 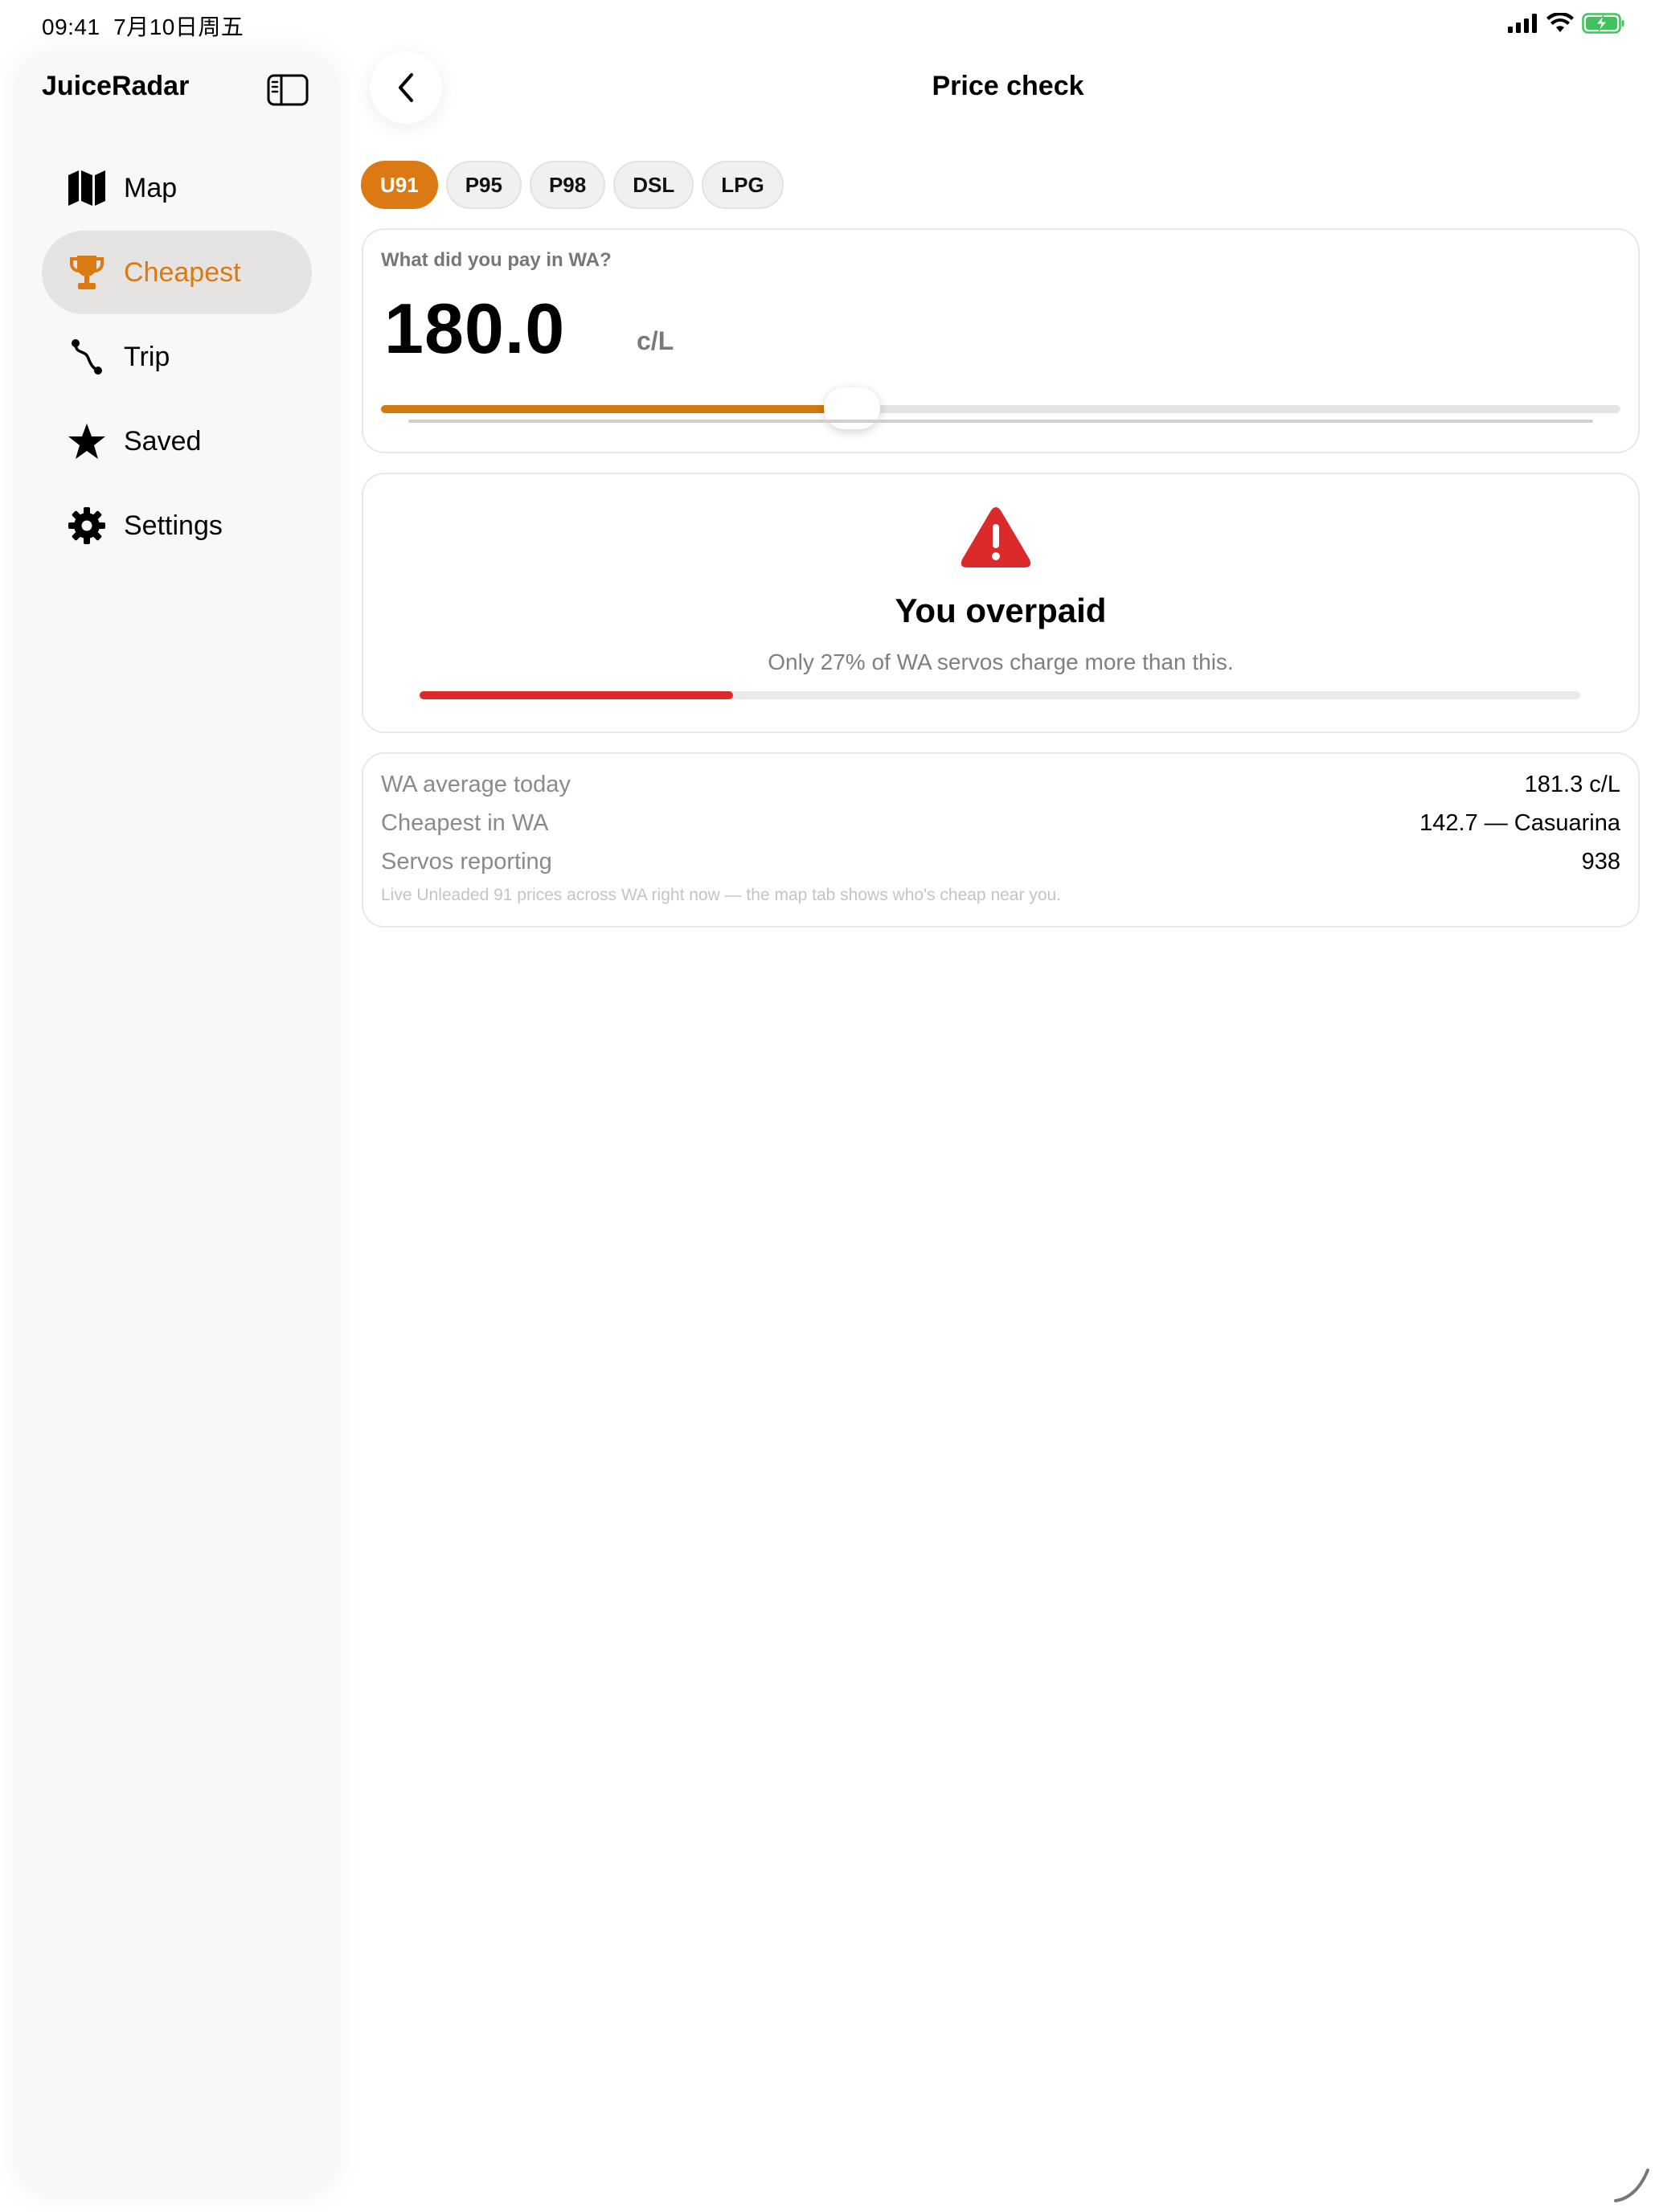 I want to click on status-time: 09:41, so click(x=71, y=26).